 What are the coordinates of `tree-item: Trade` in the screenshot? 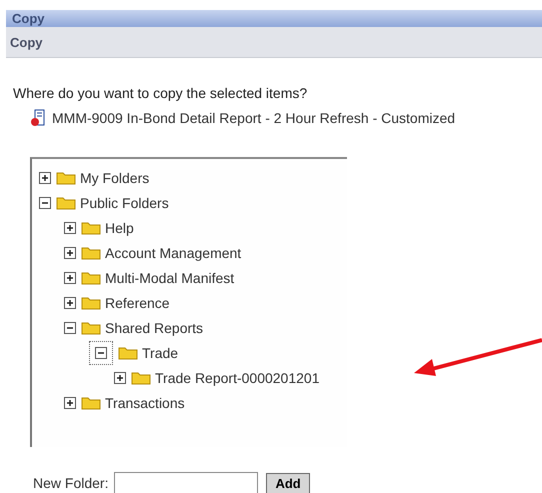 It's located at (160, 352).